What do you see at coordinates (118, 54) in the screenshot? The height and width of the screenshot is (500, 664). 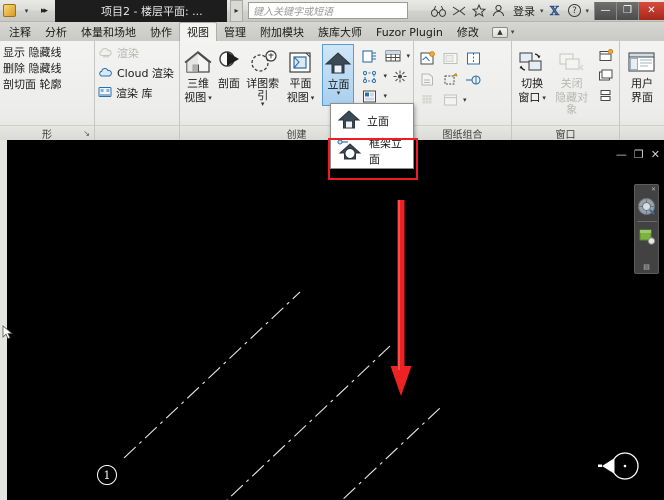 I see `render-row: 渲染` at bounding box center [118, 54].